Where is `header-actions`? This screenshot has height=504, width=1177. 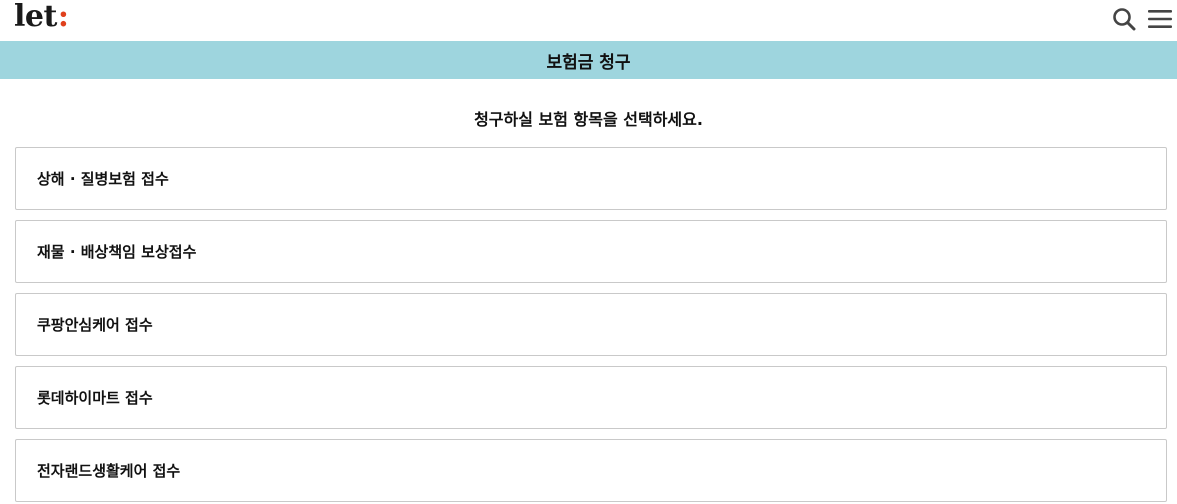 header-actions is located at coordinates (1142, 19).